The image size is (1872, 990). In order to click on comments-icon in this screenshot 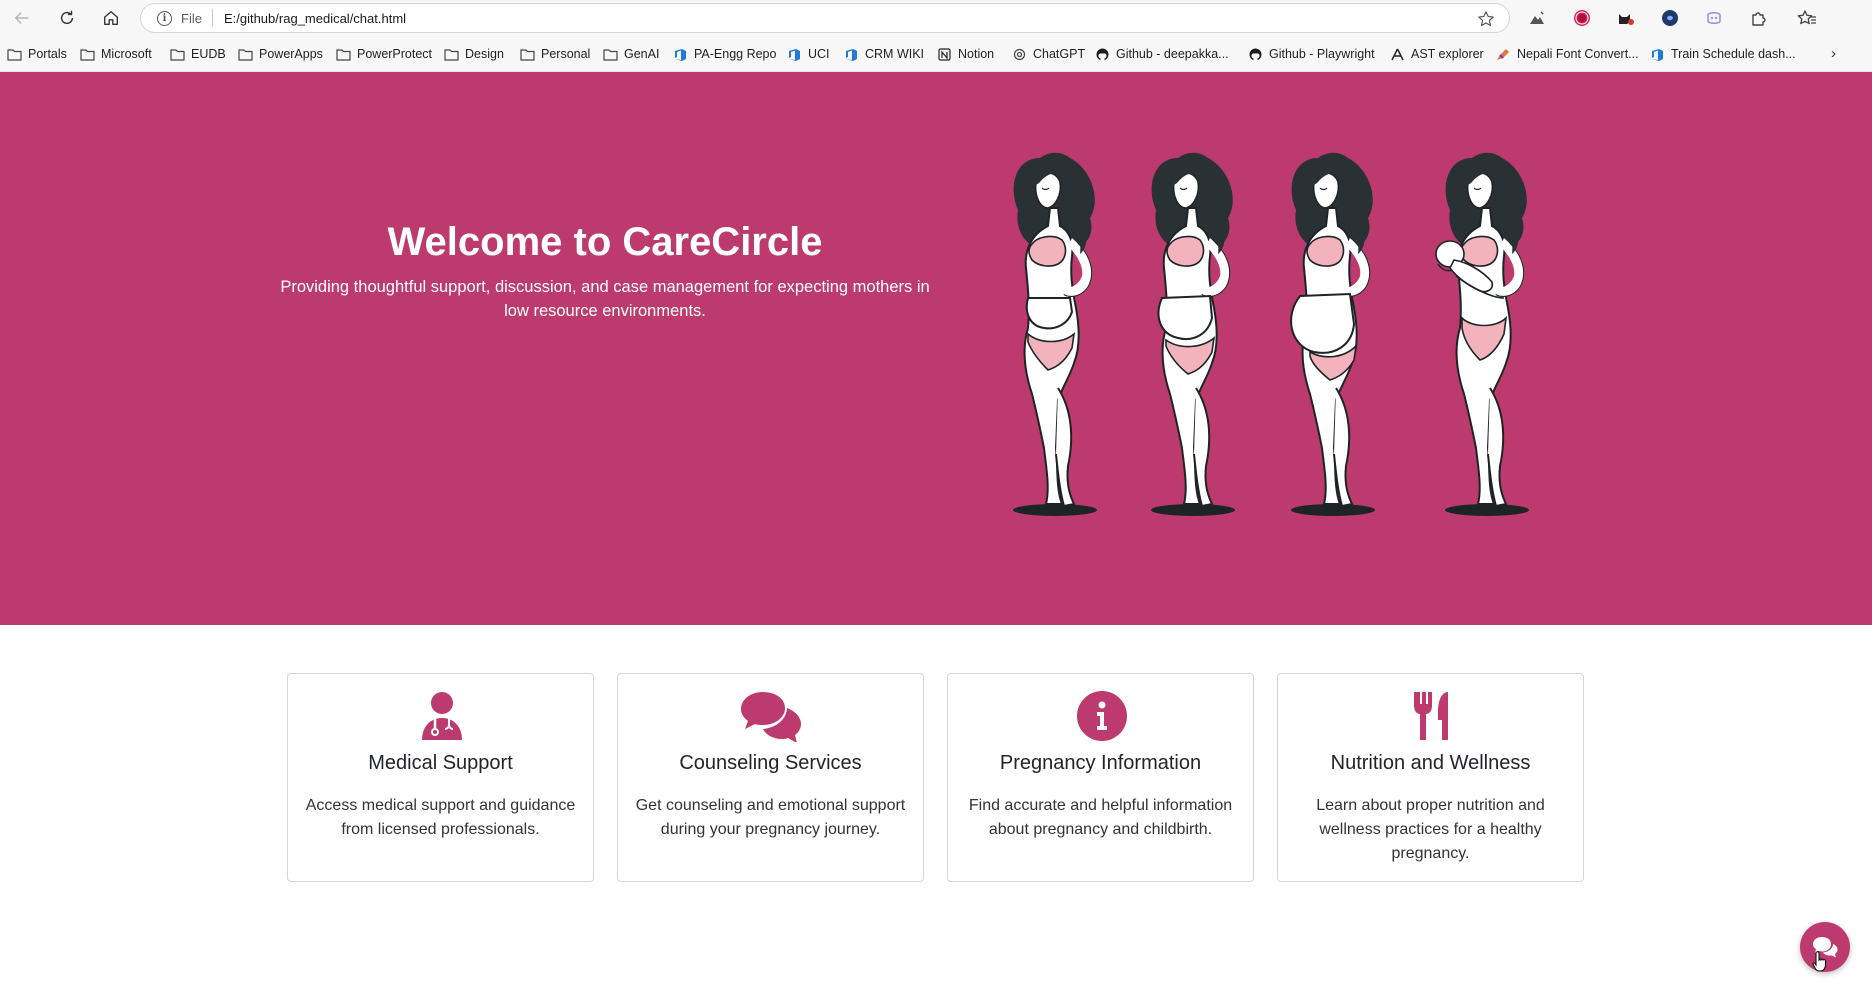, I will do `click(771, 717)`.